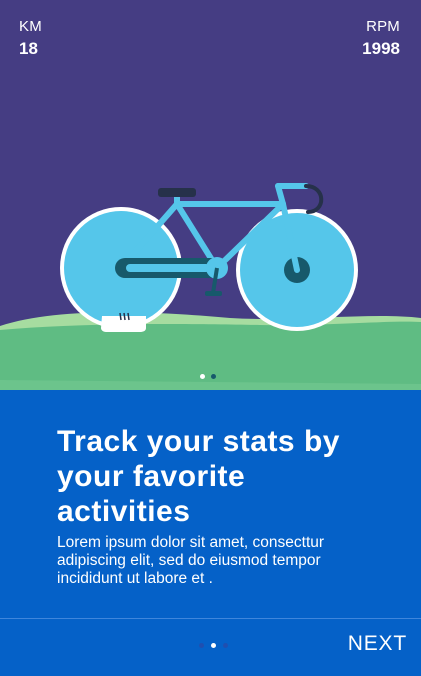 This screenshot has height=676, width=421. What do you see at coordinates (210, 618) in the screenshot?
I see `footer-divider` at bounding box center [210, 618].